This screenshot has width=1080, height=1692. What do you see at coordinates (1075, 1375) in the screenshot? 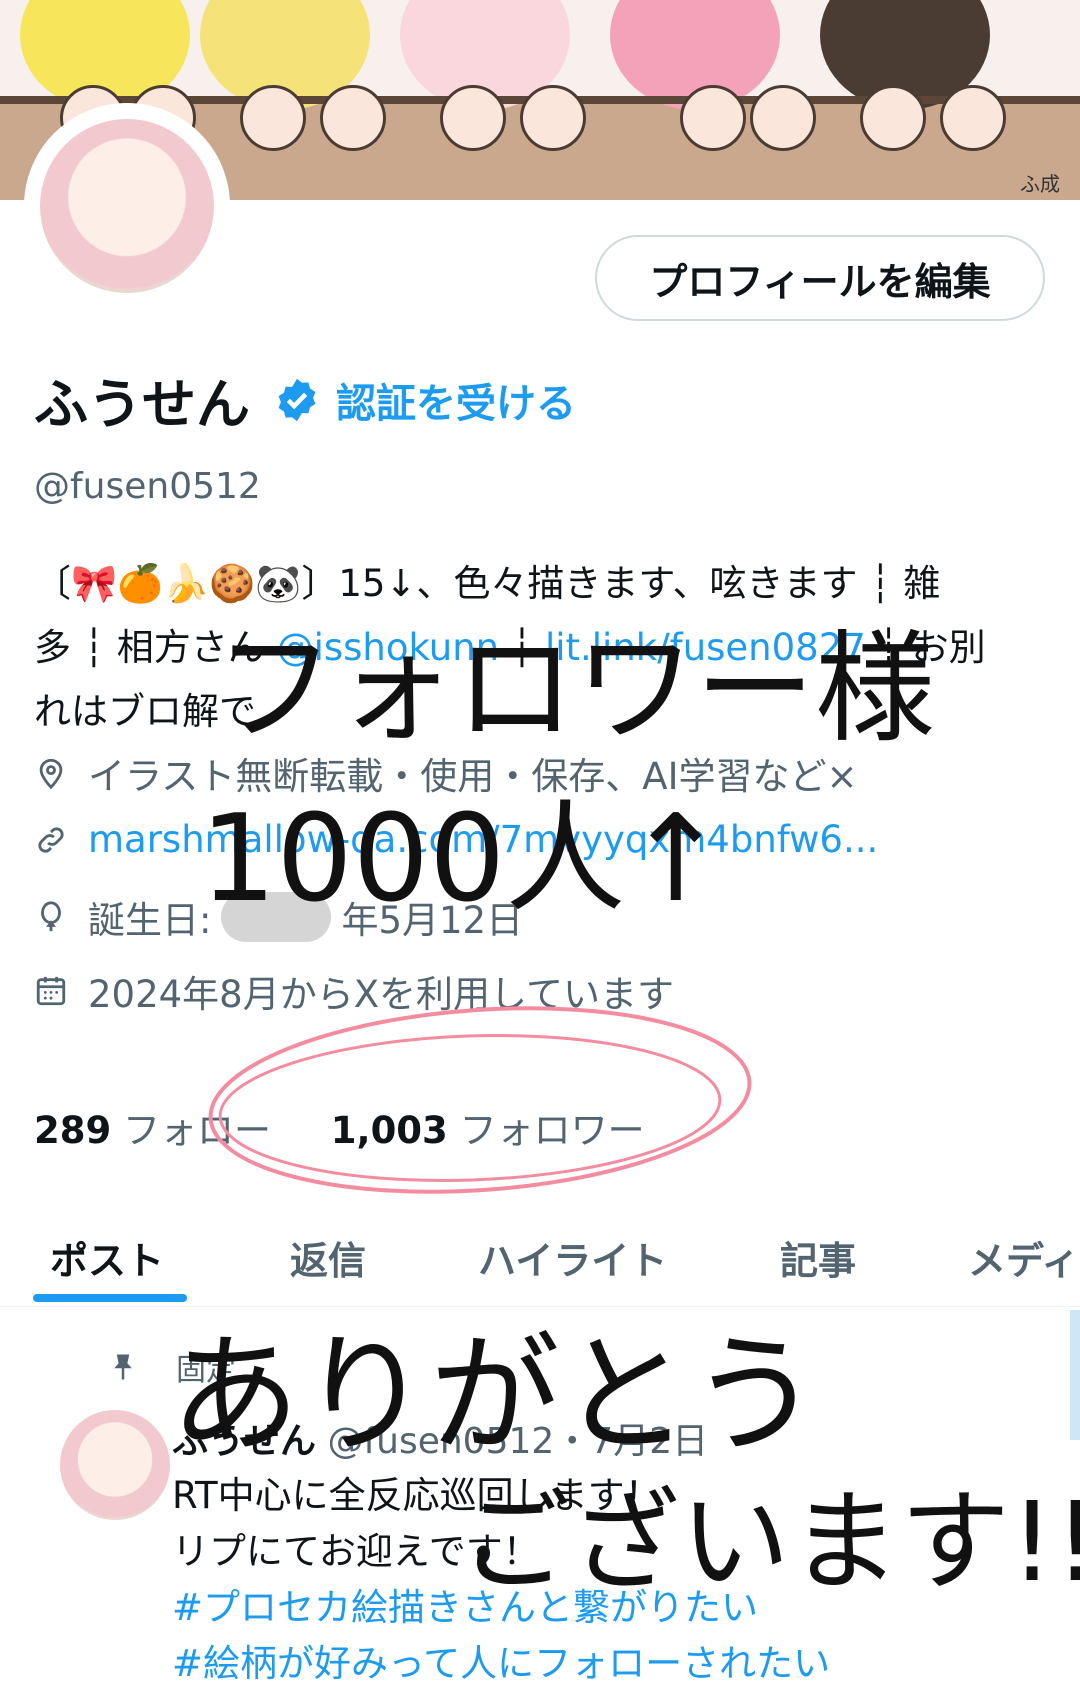
I see `scrollbar` at bounding box center [1075, 1375].